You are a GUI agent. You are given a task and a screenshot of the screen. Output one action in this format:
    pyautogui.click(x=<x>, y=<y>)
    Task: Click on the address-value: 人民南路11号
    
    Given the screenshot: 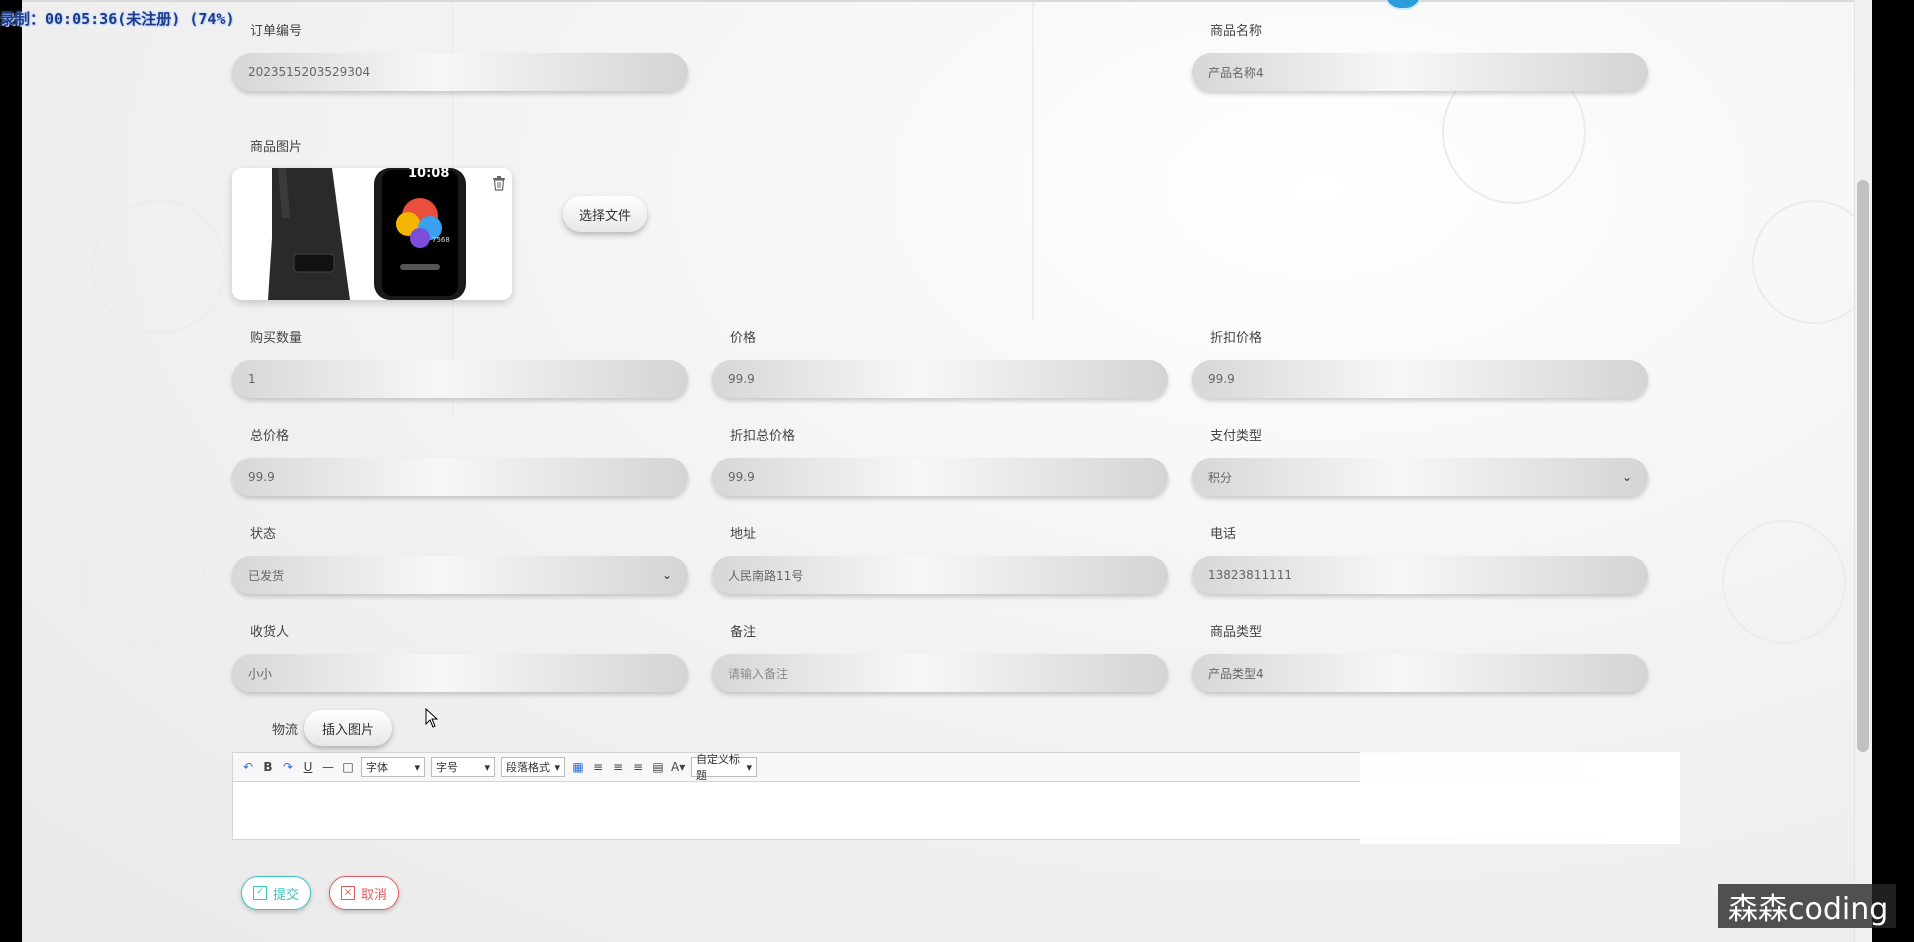 What is the action you would take?
    pyautogui.click(x=766, y=575)
    